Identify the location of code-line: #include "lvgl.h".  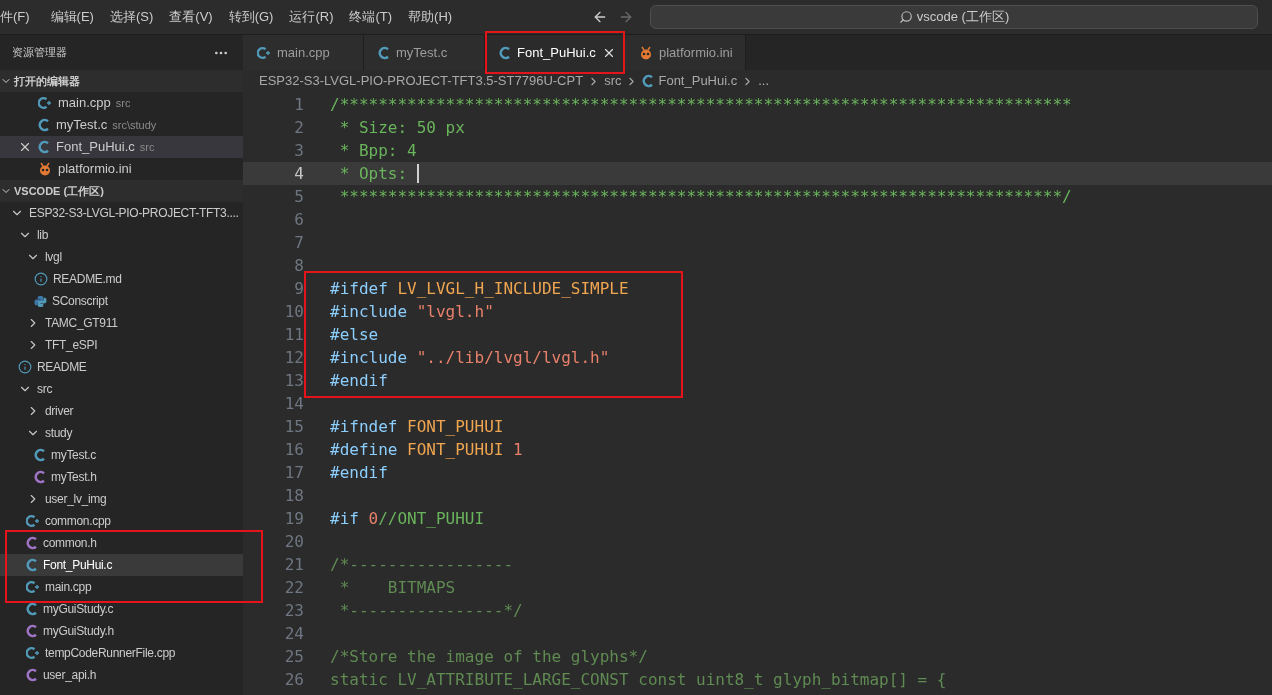
(412, 311).